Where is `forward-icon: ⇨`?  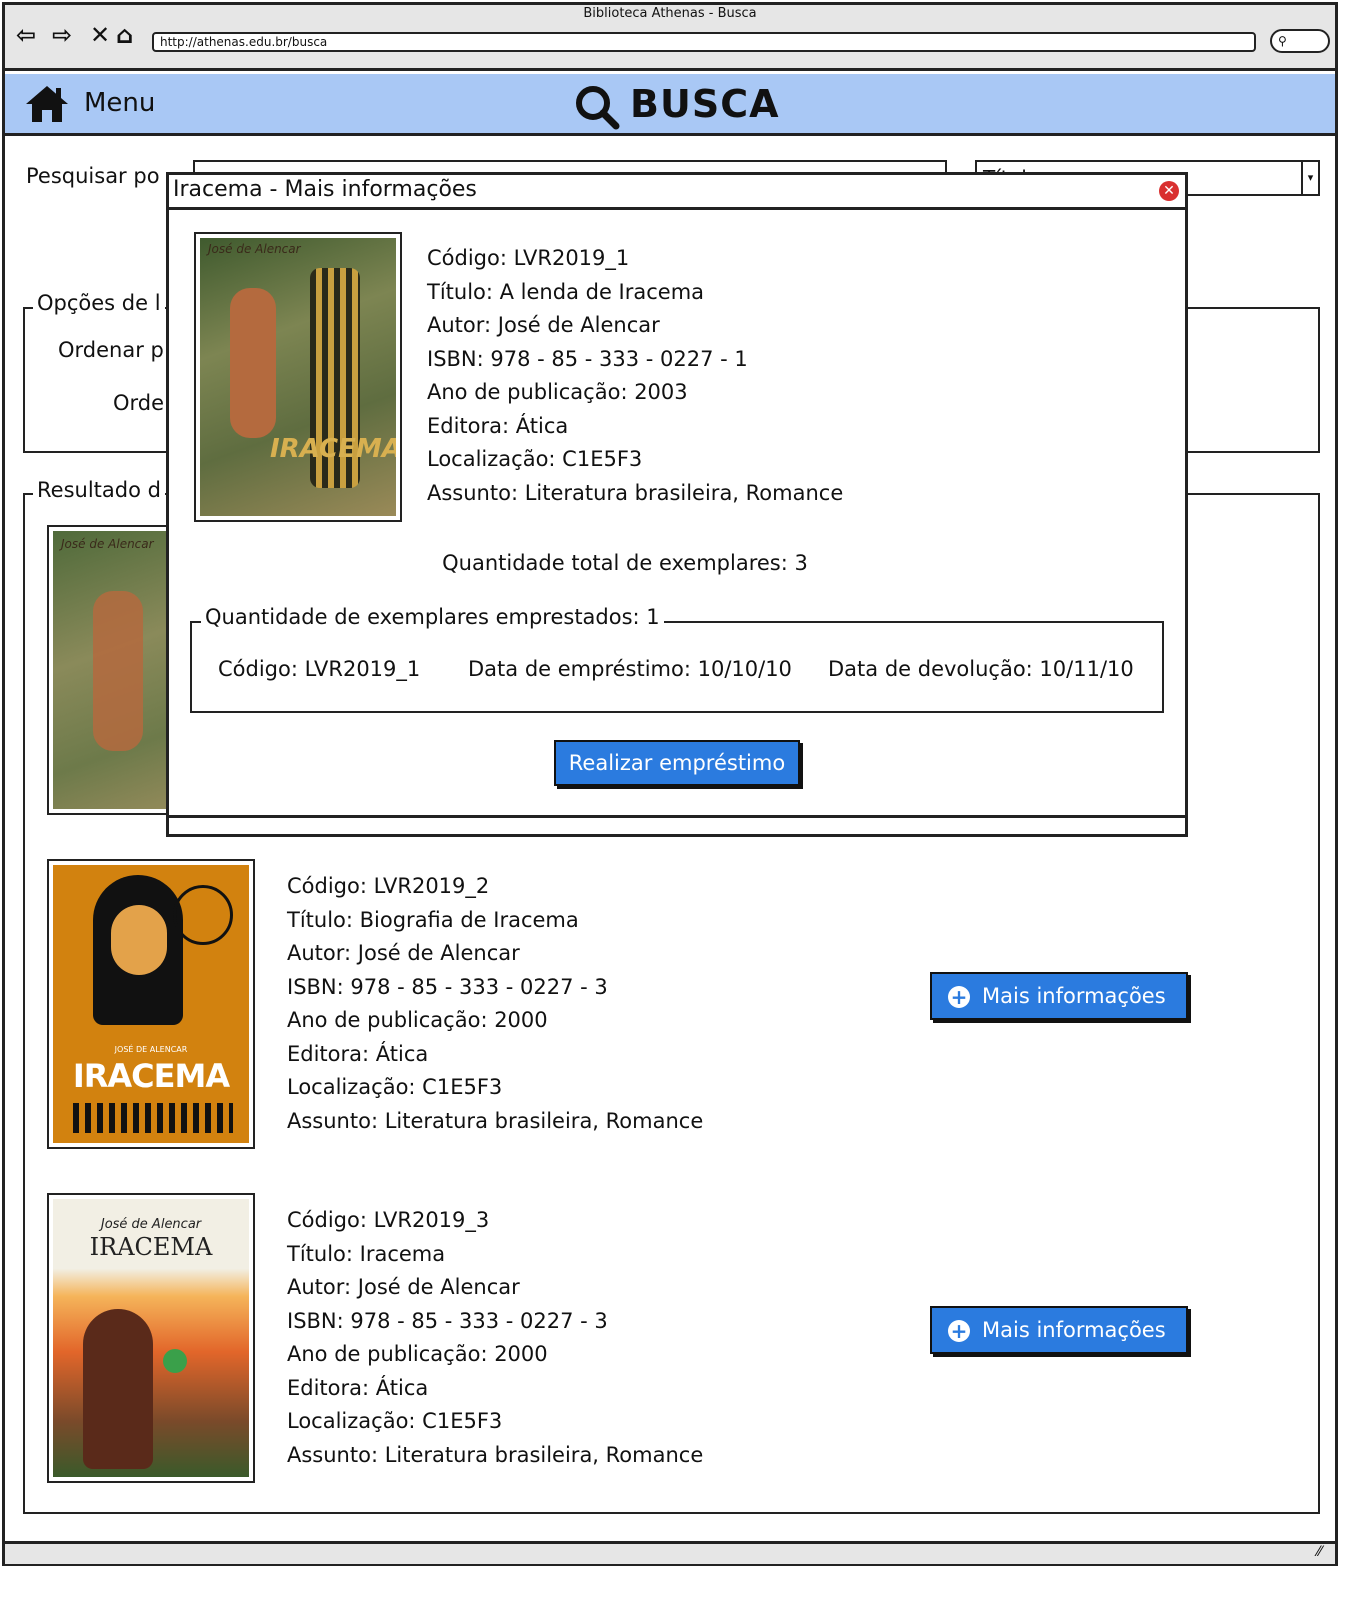
forward-icon: ⇨ is located at coordinates (62, 35).